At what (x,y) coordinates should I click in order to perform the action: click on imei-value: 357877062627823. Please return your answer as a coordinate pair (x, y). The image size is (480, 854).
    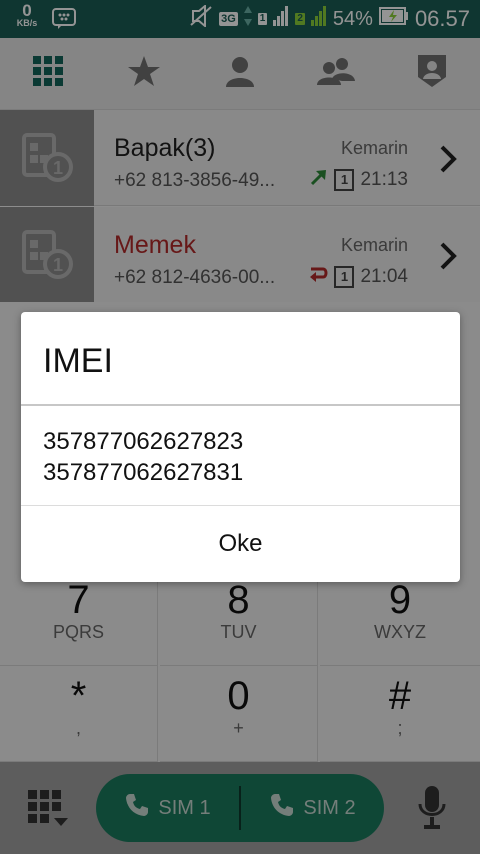
    Looking at the image, I should click on (143, 441).